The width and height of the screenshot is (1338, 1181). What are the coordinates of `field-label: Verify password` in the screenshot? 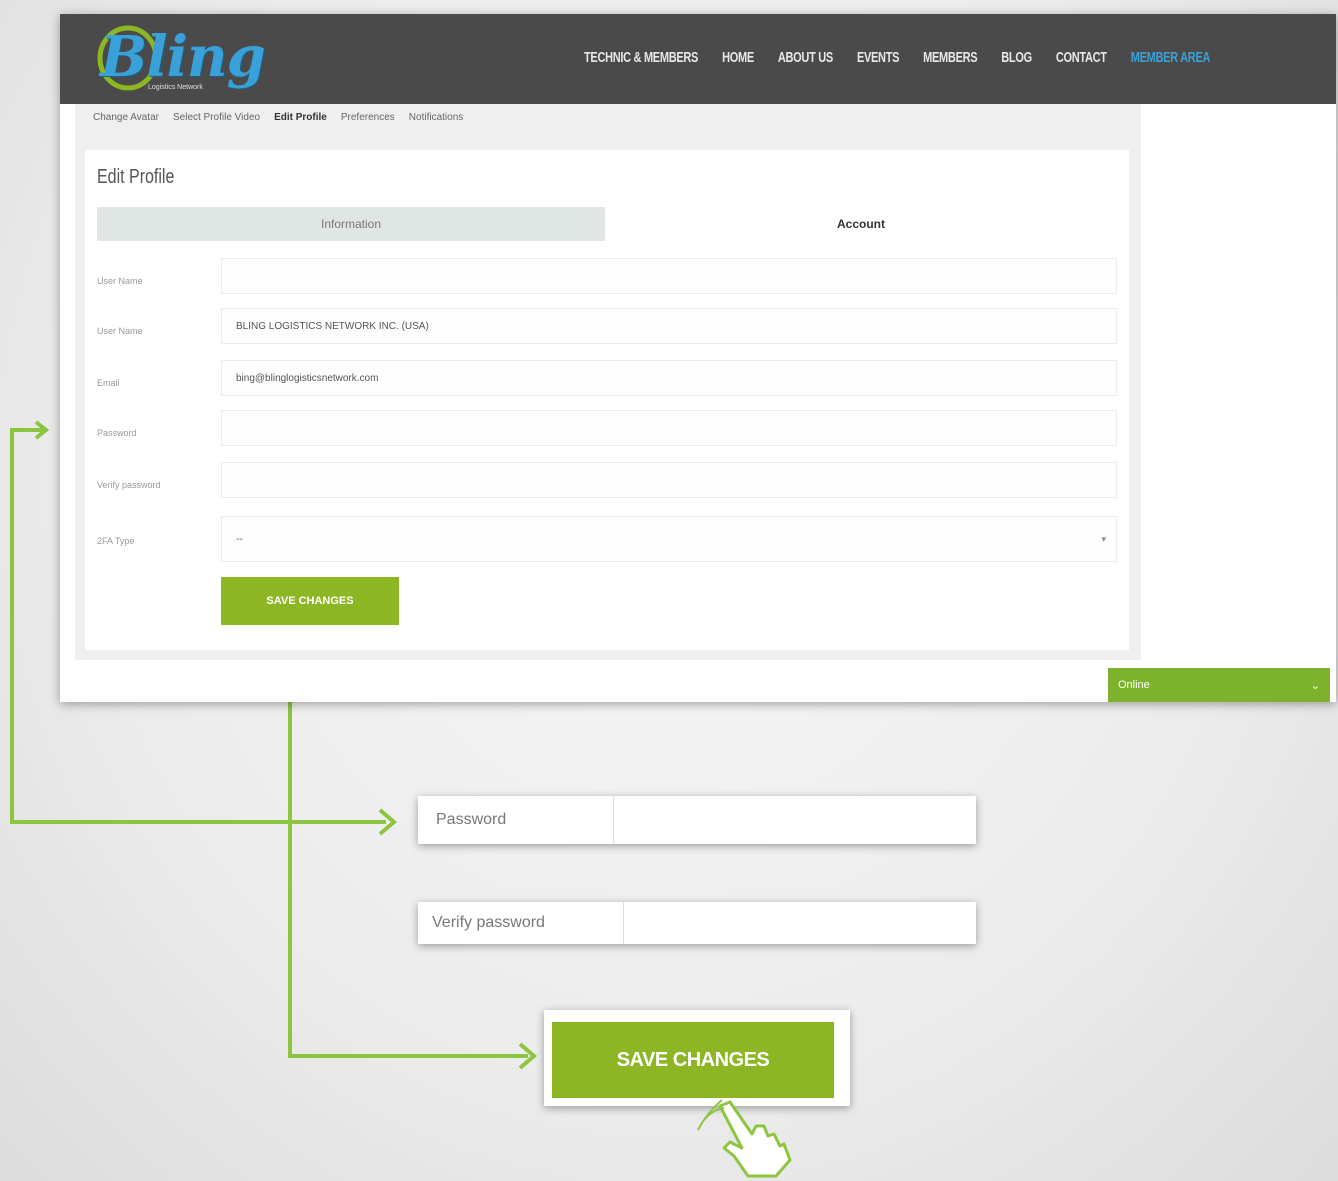 It's located at (129, 485).